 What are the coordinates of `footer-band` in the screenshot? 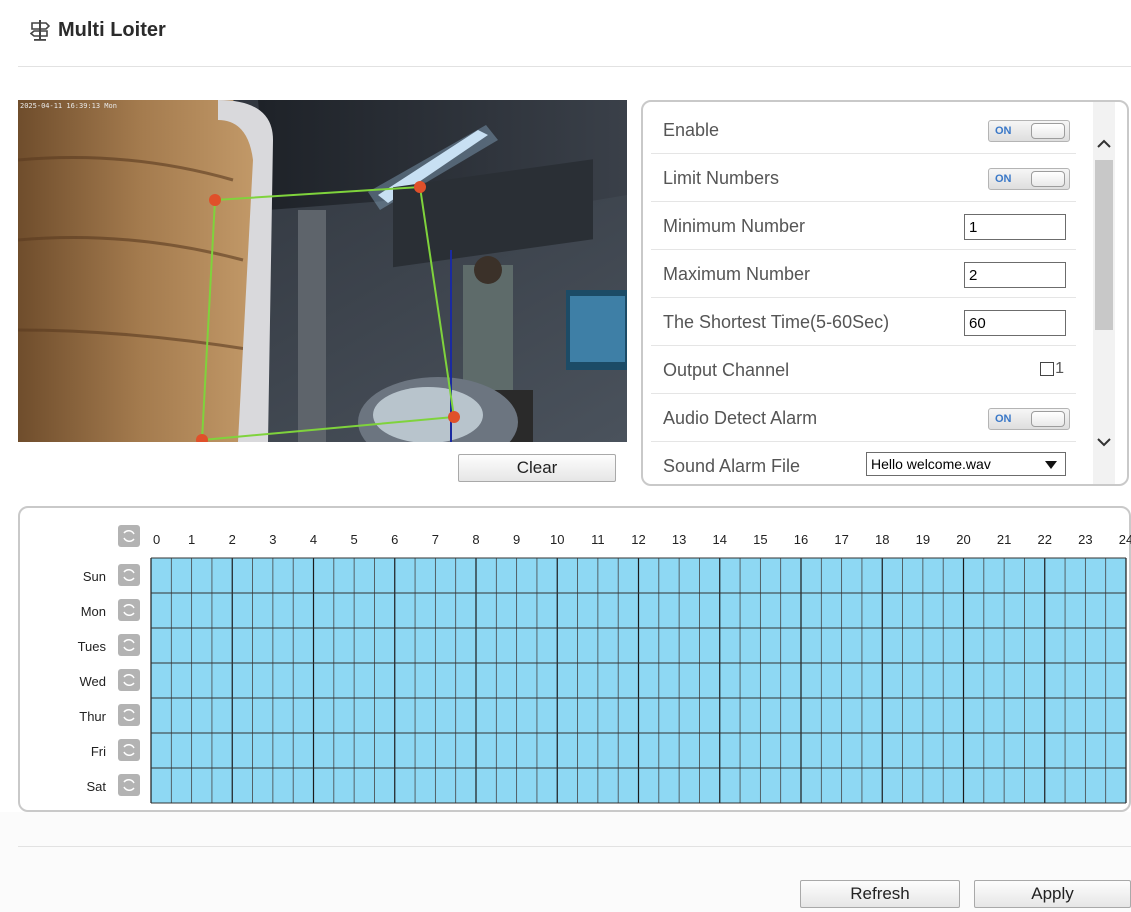 It's located at (565, 862).